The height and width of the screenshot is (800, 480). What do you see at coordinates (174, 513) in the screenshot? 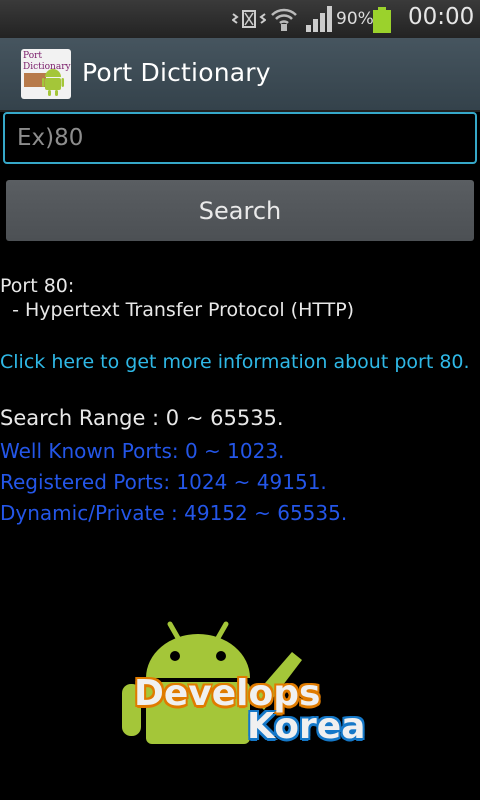
I see `dynamic-ports-text: Dynamic/Private : 49152 ~ 65535.` at bounding box center [174, 513].